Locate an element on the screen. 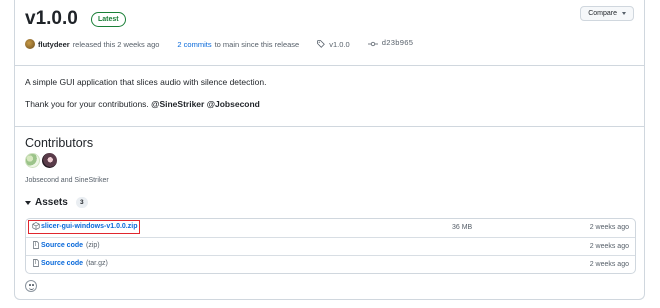 This screenshot has height=308, width=660. author-link: flutydeer is located at coordinates (54, 44).